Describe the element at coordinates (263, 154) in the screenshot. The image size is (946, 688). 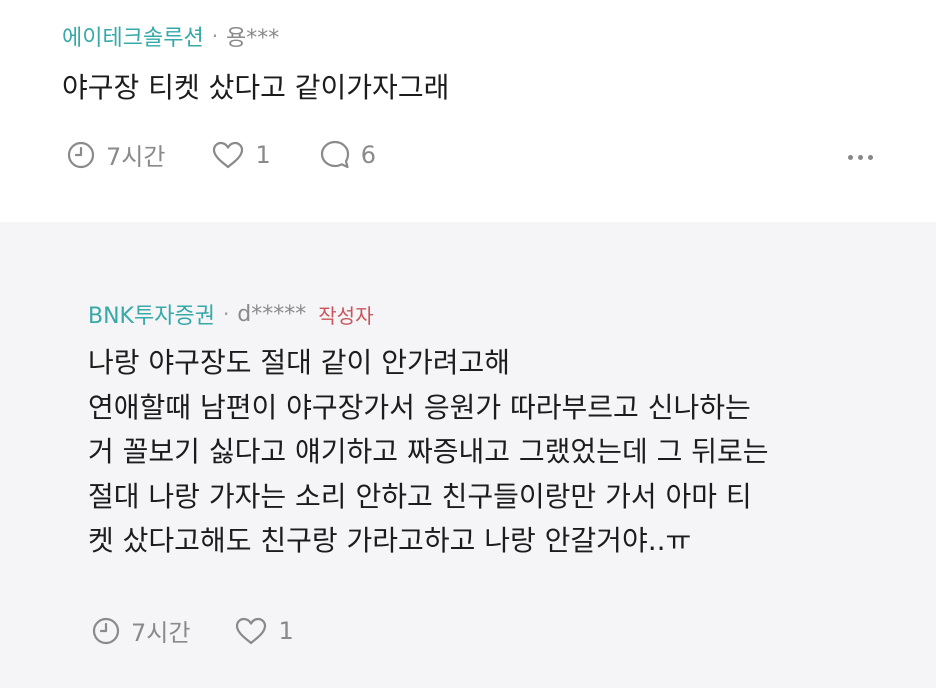
I see `comment-like-count: 1` at that location.